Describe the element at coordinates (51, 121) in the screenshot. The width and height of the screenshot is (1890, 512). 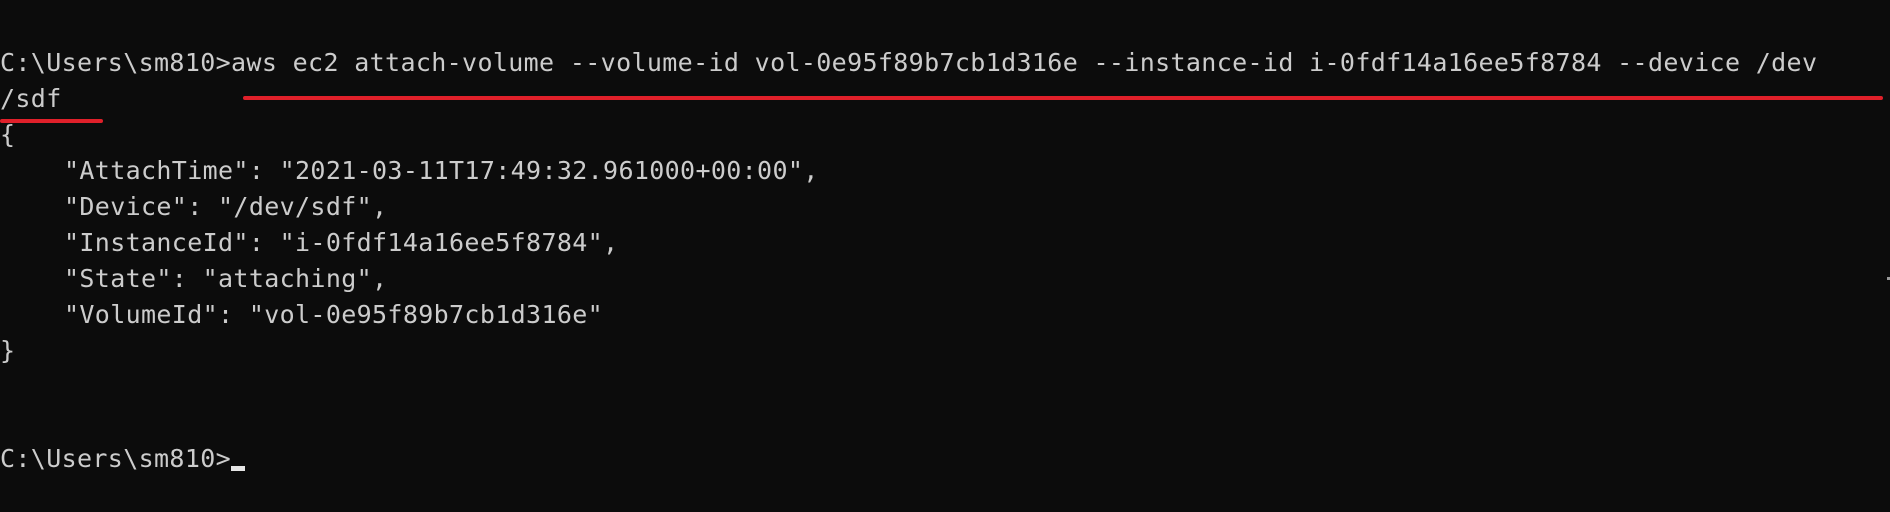
I see `command-continuation-underline-annotation` at that location.